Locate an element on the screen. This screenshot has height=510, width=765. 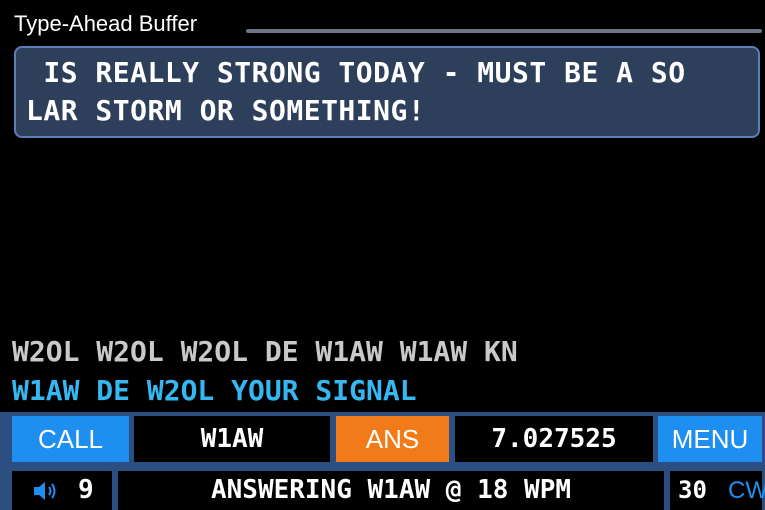
status-message-panel: ANSWERING W1AW @ 18 WPM is located at coordinates (391, 490).